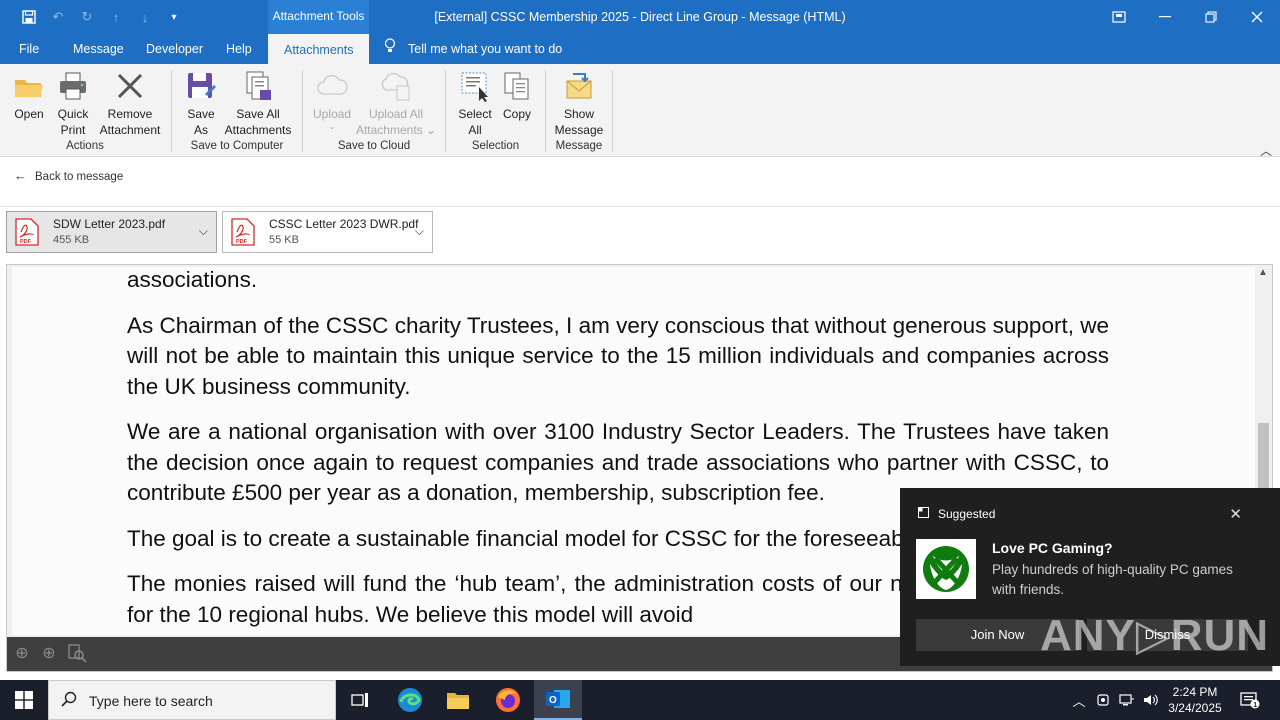 The height and width of the screenshot is (720, 1280). Describe the element at coordinates (553, 700) in the screenshot. I see `svg-text: O` at that location.